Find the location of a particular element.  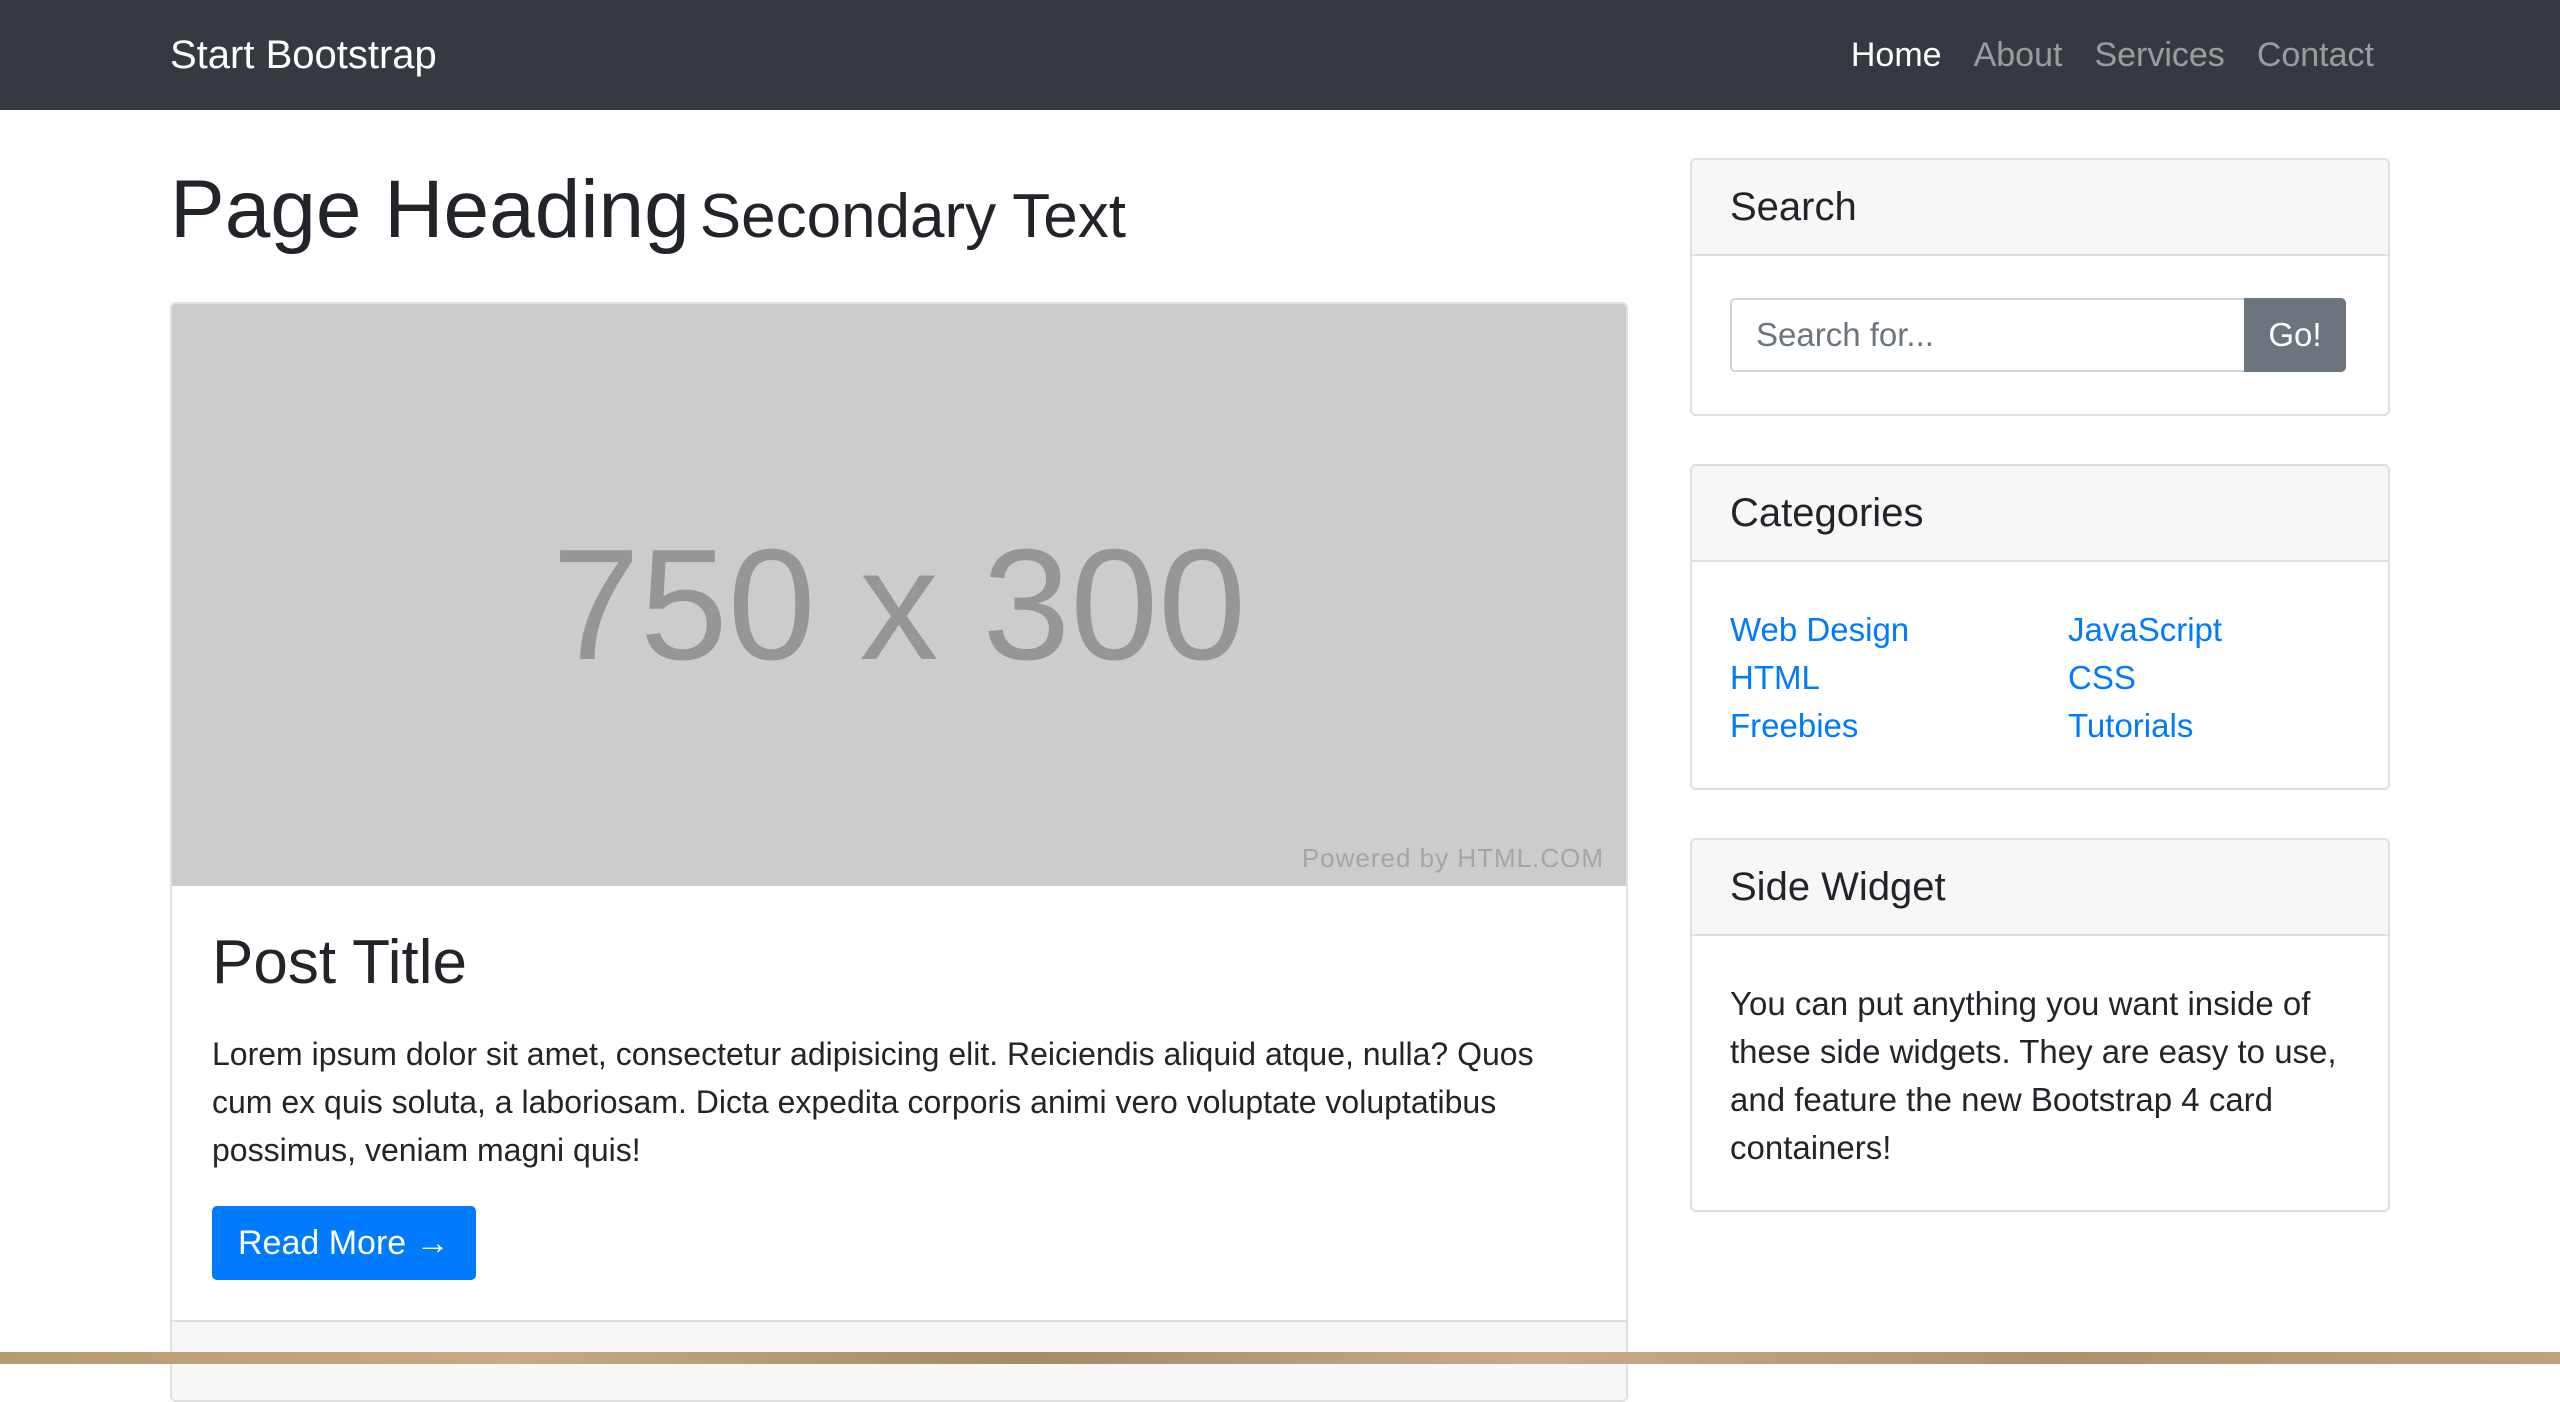

categories-card-title: Categories is located at coordinates (2040, 514).